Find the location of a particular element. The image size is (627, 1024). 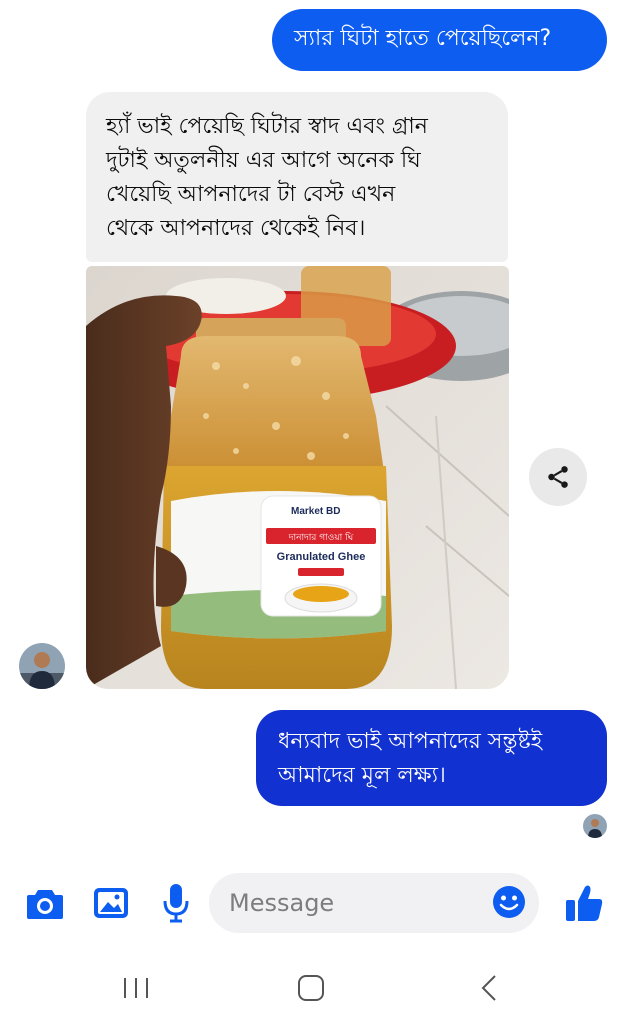

message-text-line: ধন্যবাদ ভাই আপনাদের সন্তুষ্টই is located at coordinates (410, 741).